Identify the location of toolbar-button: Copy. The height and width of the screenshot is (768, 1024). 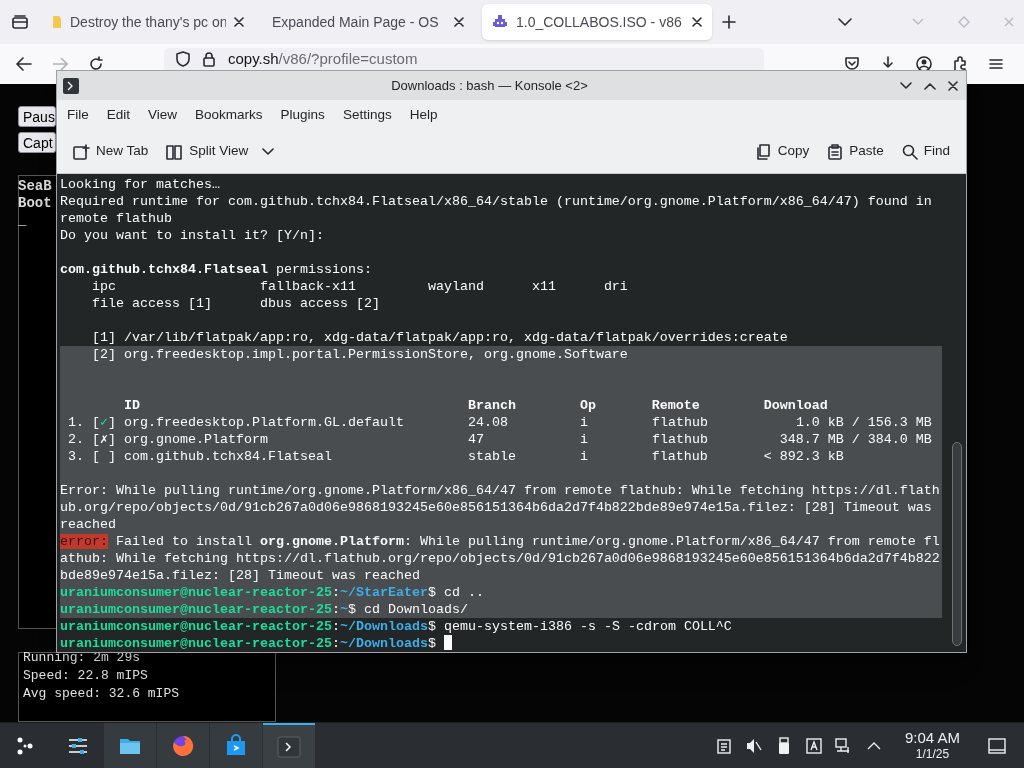
(782, 151).